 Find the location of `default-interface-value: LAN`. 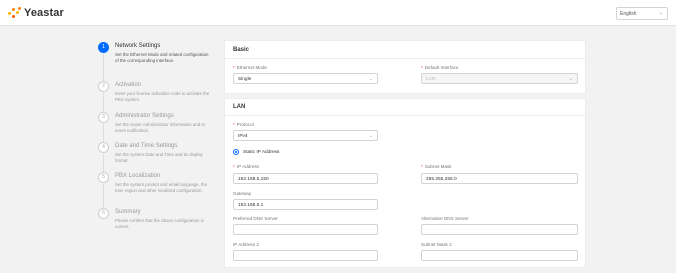

default-interface-value: LAN is located at coordinates (431, 79).